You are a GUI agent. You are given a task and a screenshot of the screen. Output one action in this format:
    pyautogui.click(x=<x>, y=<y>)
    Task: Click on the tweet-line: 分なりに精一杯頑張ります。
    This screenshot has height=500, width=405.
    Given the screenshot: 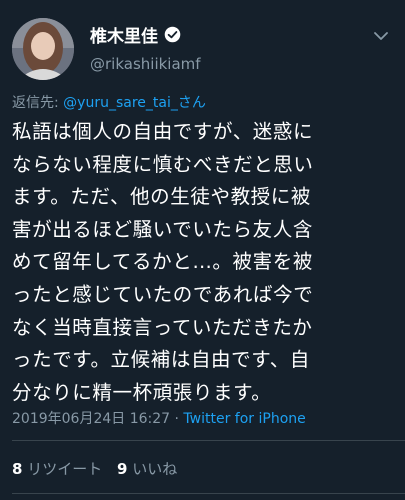 What is the action you would take?
    pyautogui.click(x=142, y=392)
    